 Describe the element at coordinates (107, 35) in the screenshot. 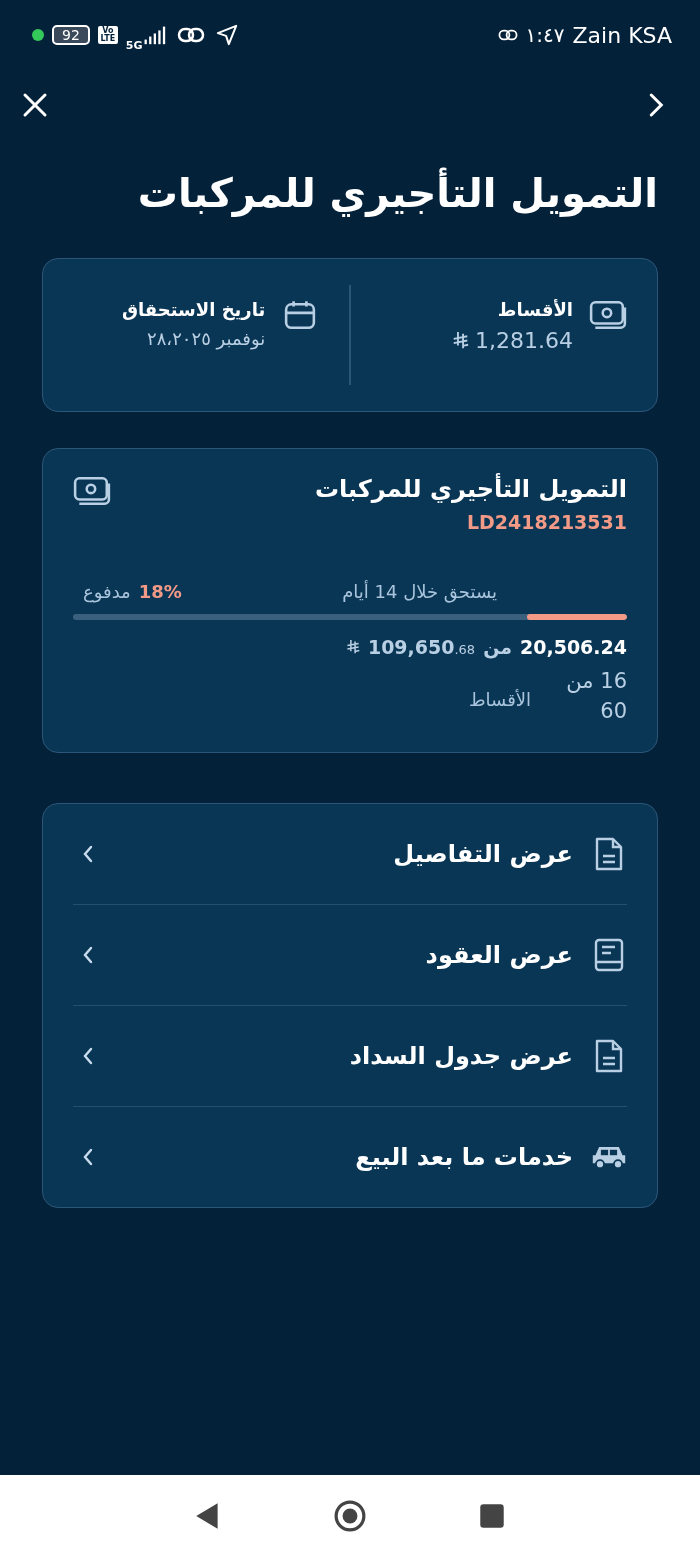

I see `volte-indicator: Vo LTE` at that location.